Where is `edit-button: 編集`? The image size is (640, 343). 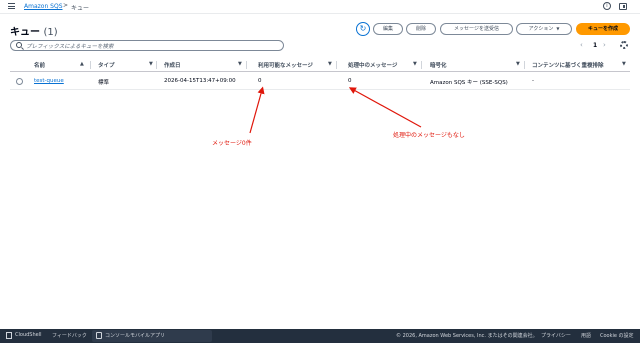
edit-button: 編集 is located at coordinates (388, 29).